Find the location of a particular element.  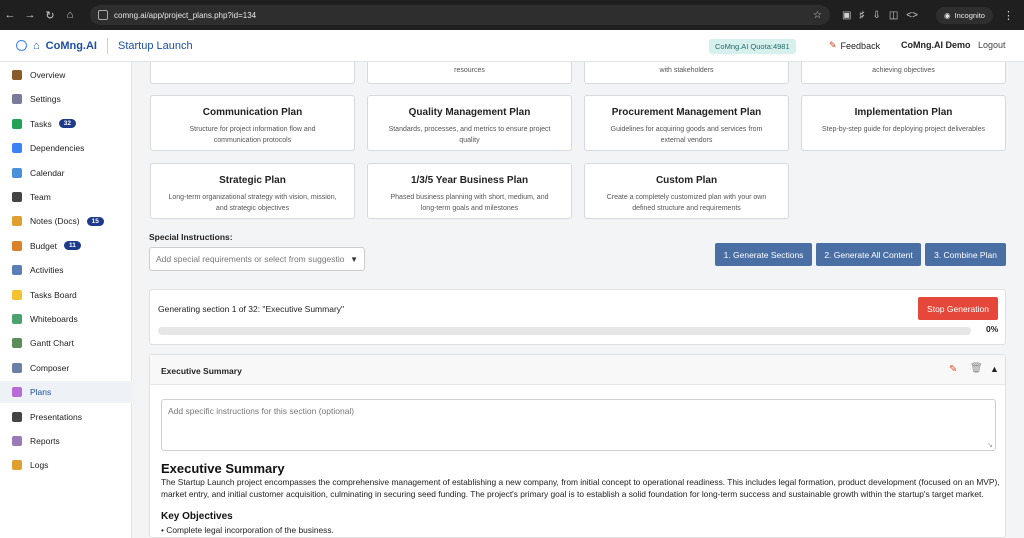

count-badge: 32 is located at coordinates (67, 124).